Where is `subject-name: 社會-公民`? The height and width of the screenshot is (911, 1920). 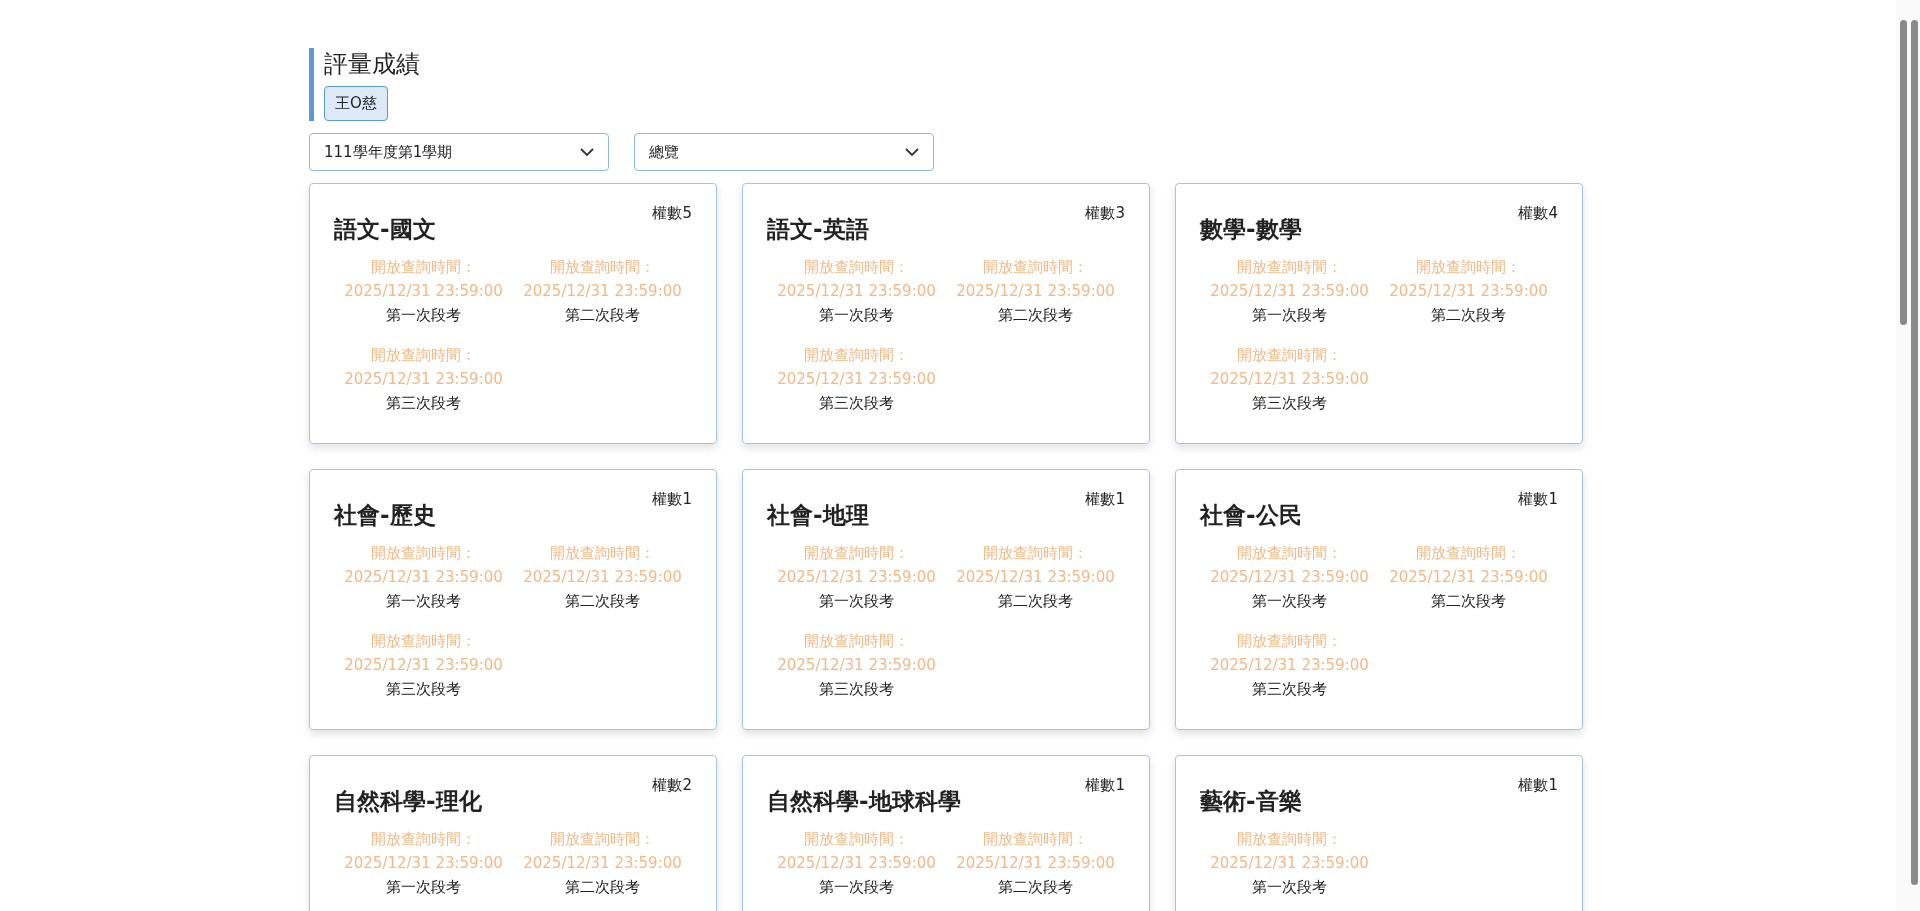 subject-name: 社會-公民 is located at coordinates (1251, 515).